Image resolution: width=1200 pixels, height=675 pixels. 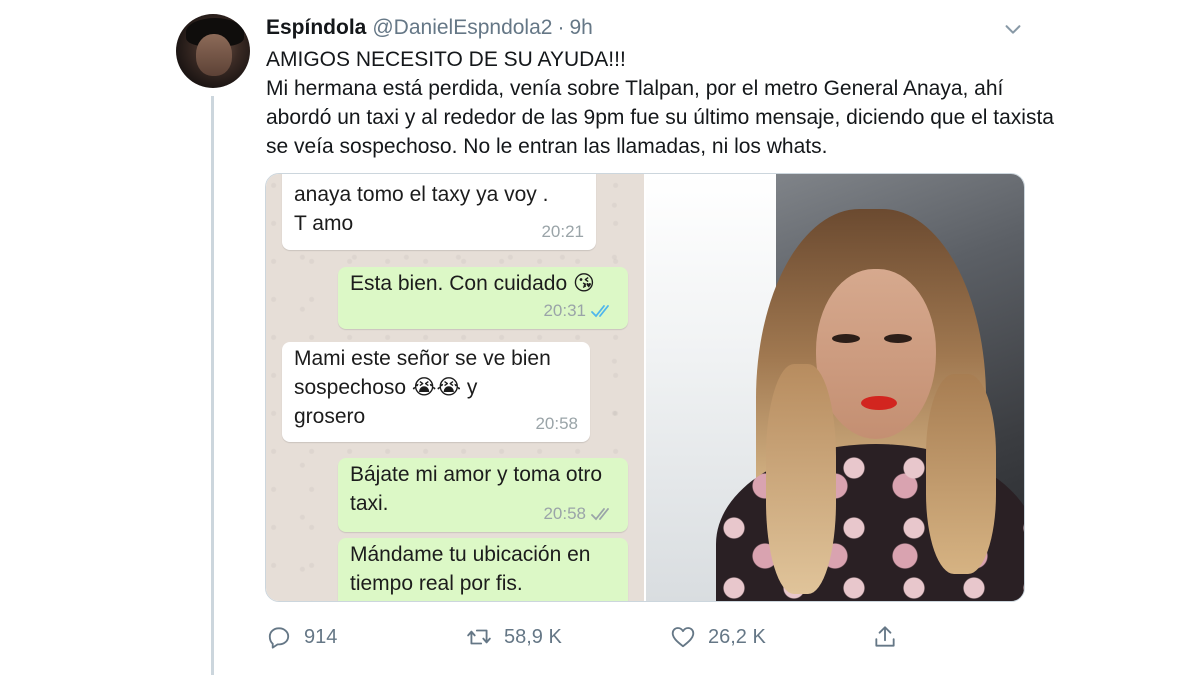 I want to click on author-name: Espíndola, so click(x=316, y=28).